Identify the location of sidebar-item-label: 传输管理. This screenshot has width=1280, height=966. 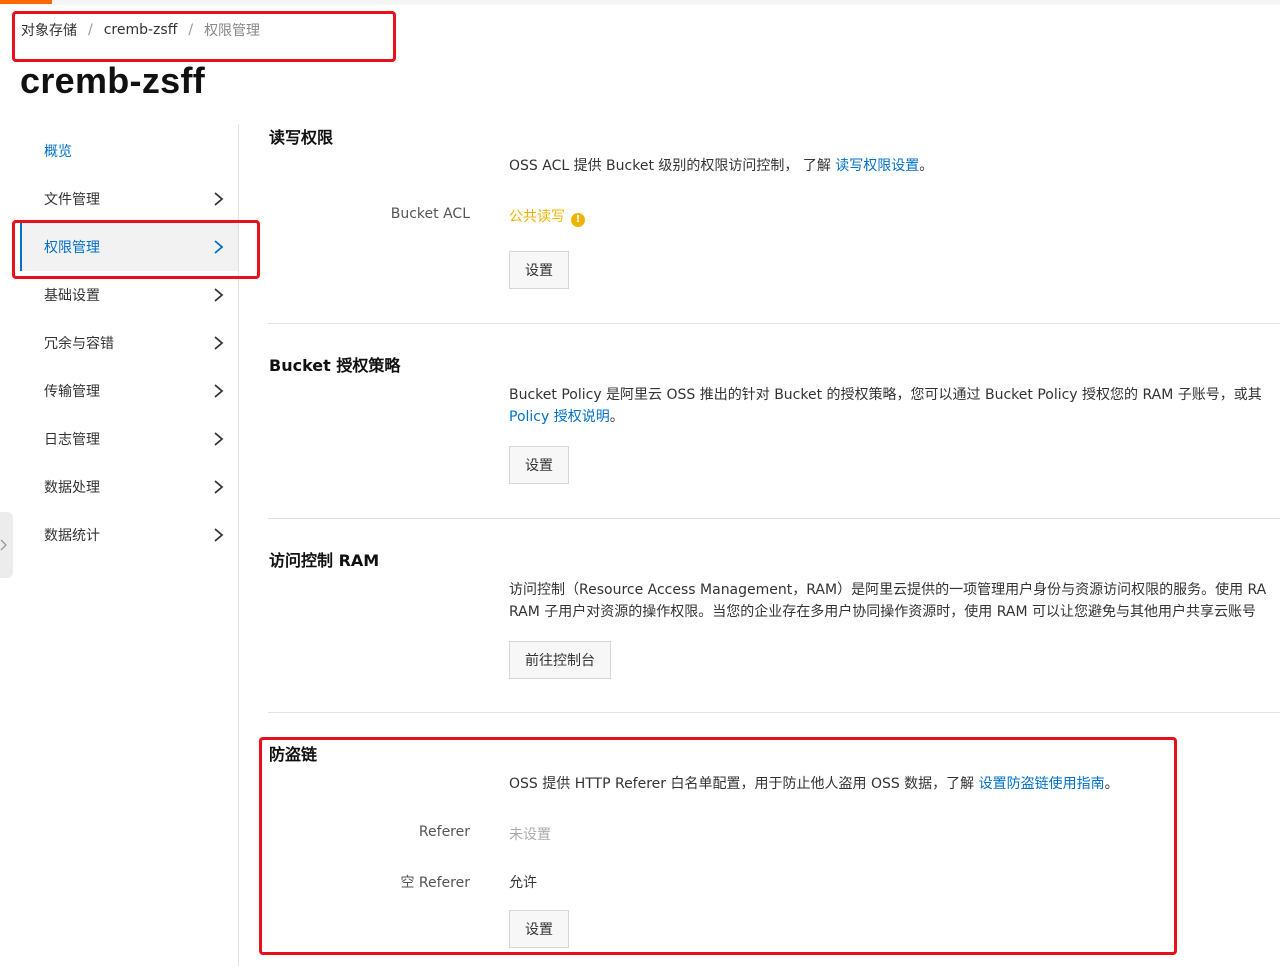
(72, 392).